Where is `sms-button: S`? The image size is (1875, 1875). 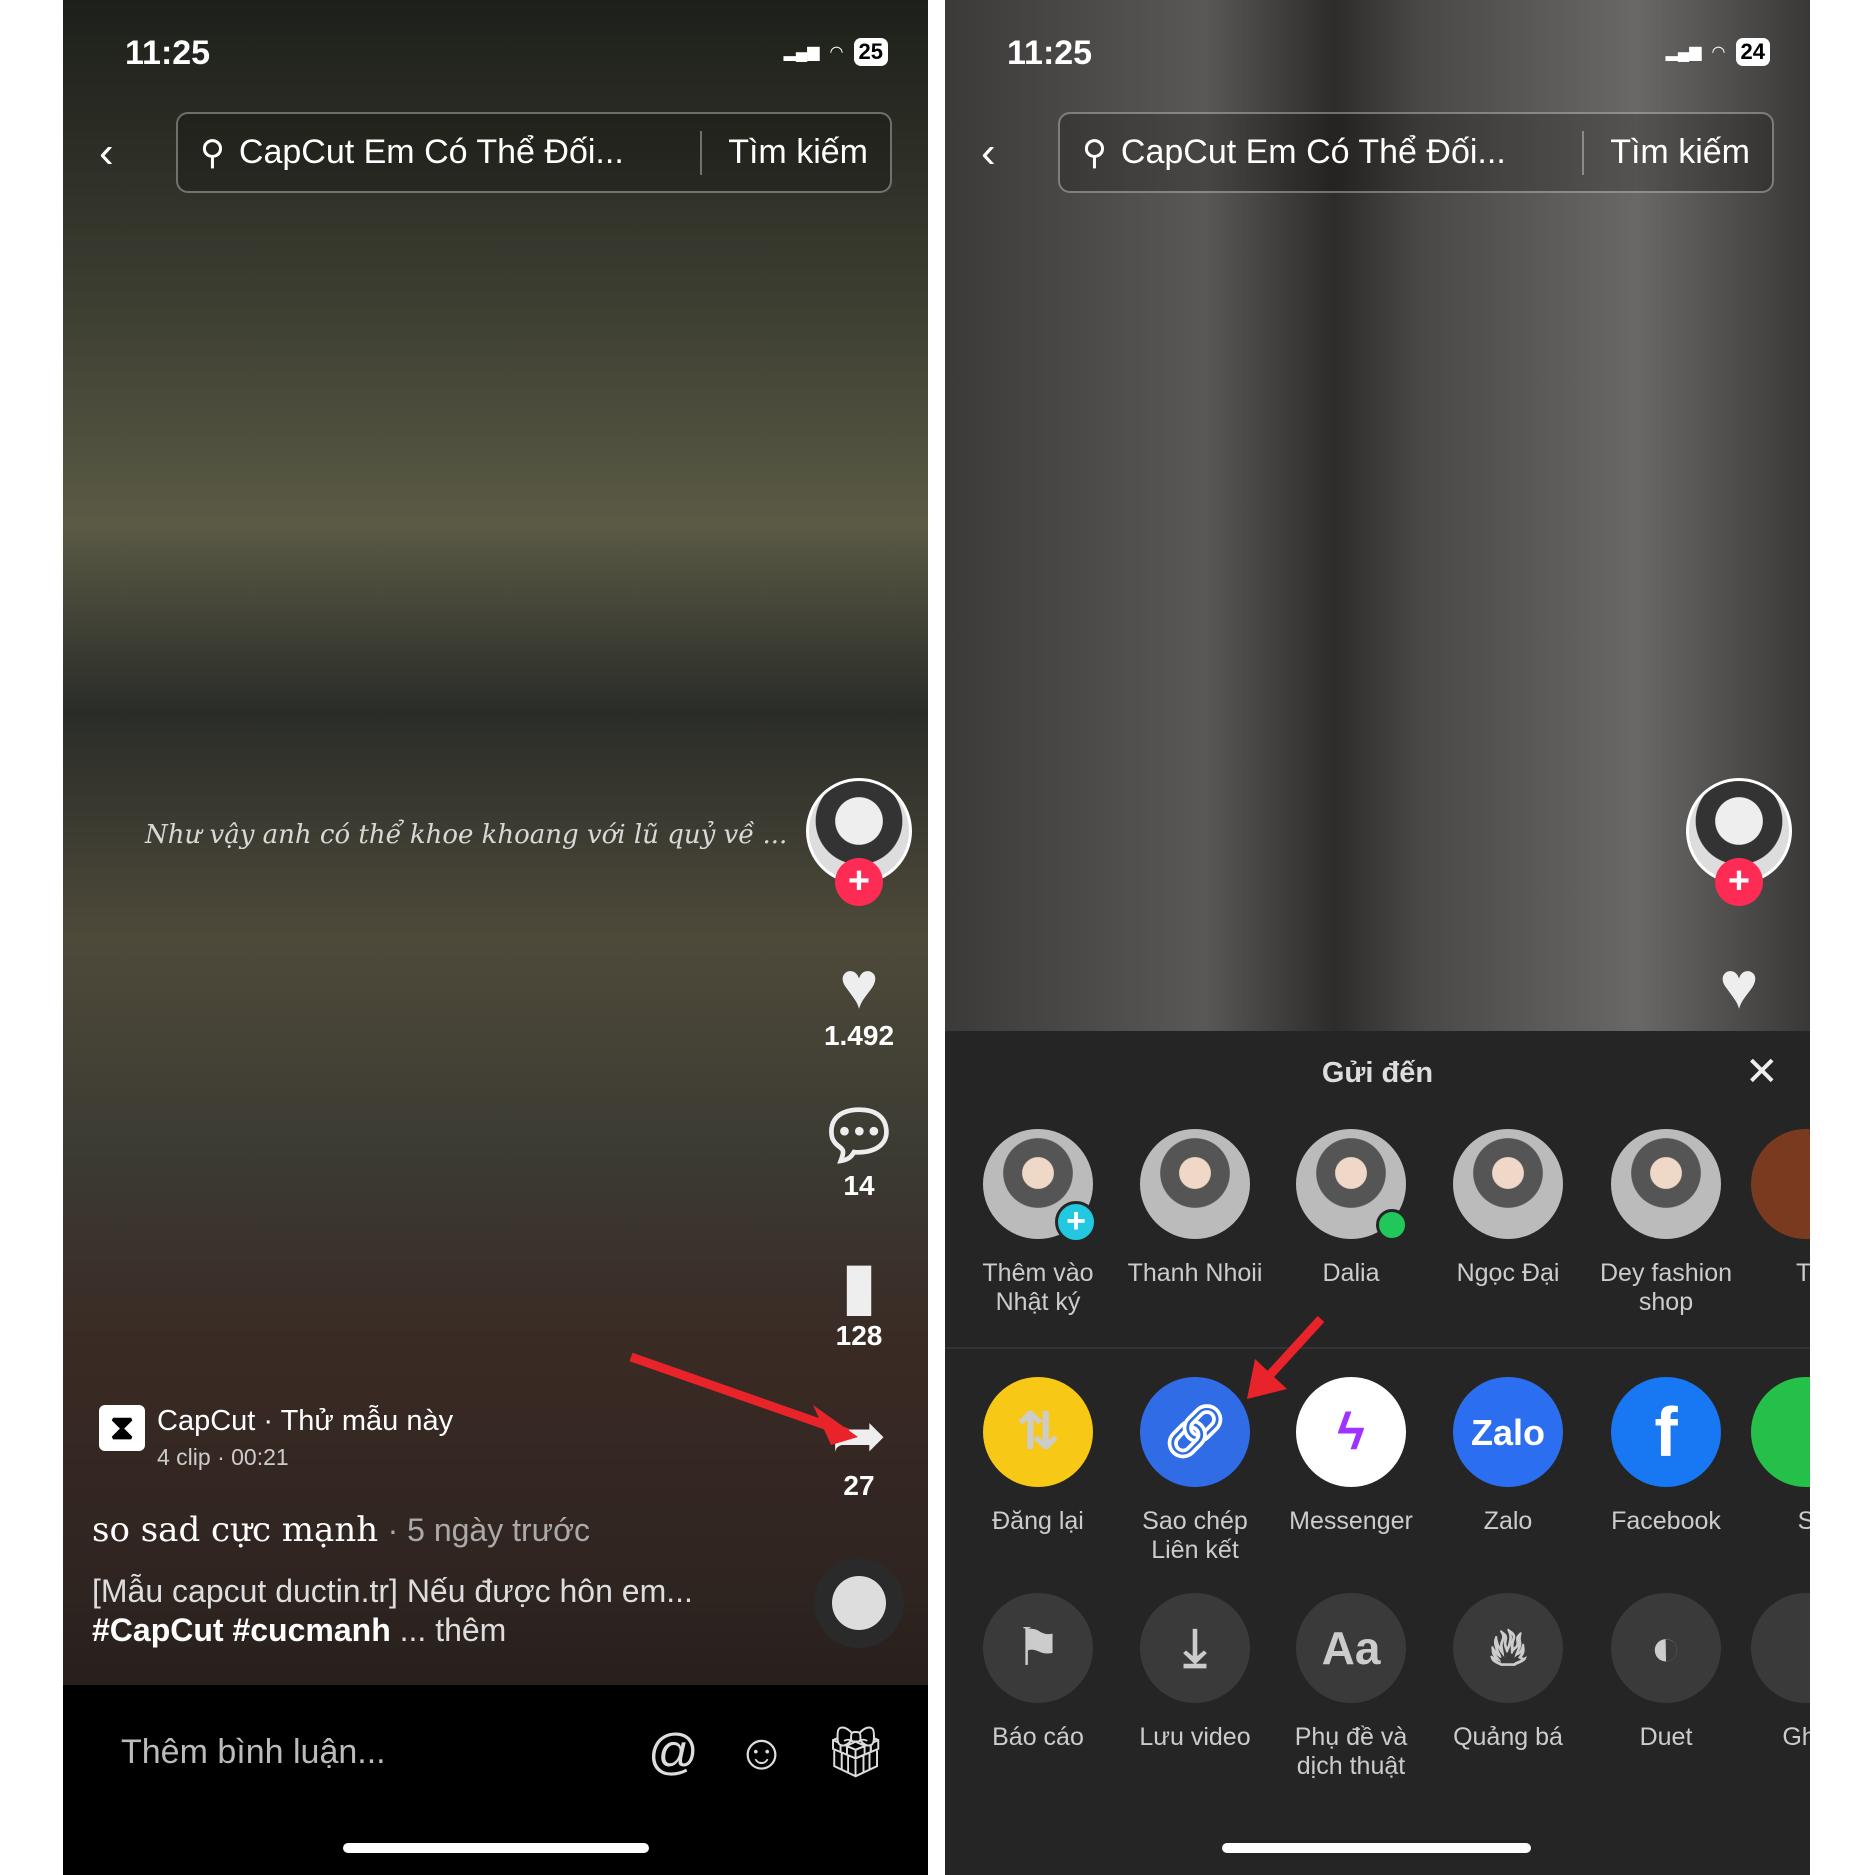
sms-button: S is located at coordinates (1770, 1456).